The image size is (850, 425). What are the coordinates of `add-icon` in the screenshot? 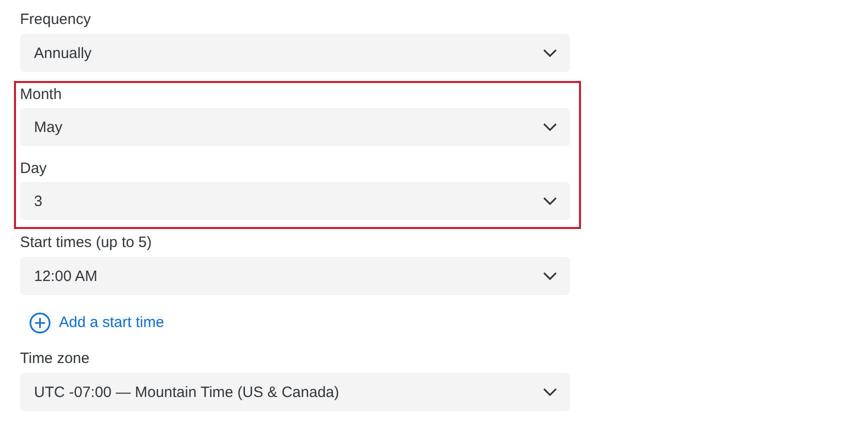 It's located at (40, 323).